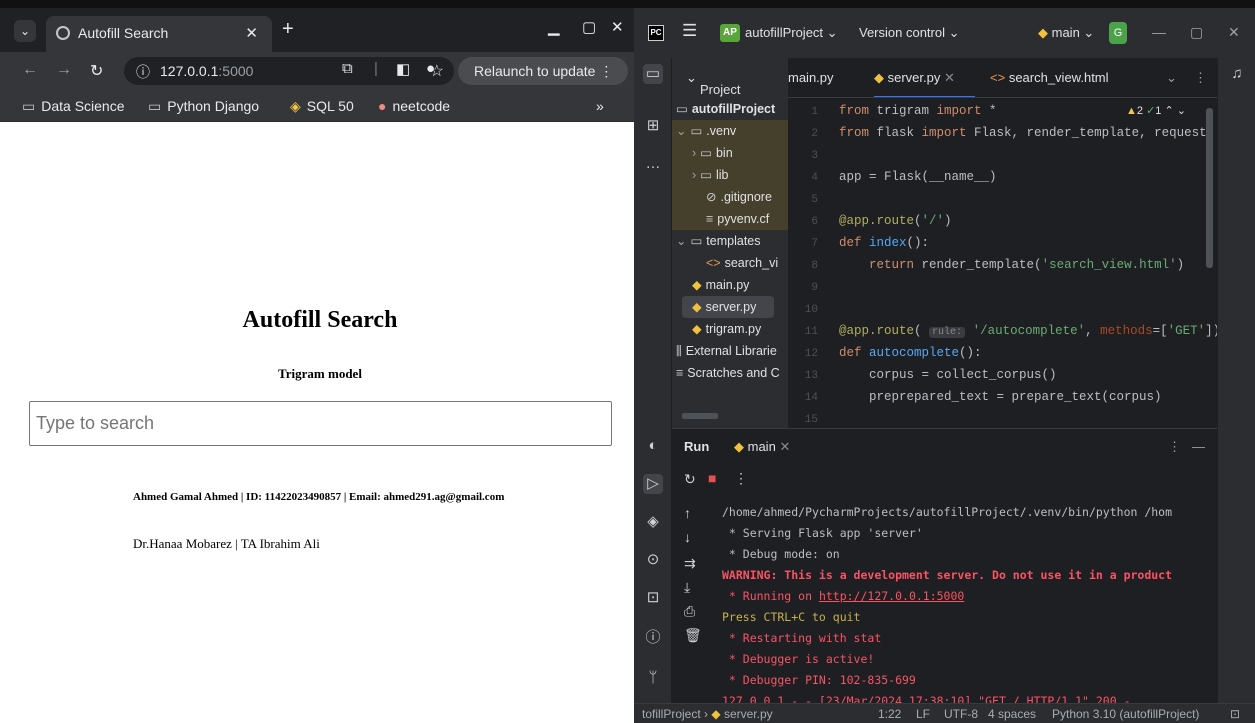  I want to click on terminal-icon: ⊡, so click(653, 598).